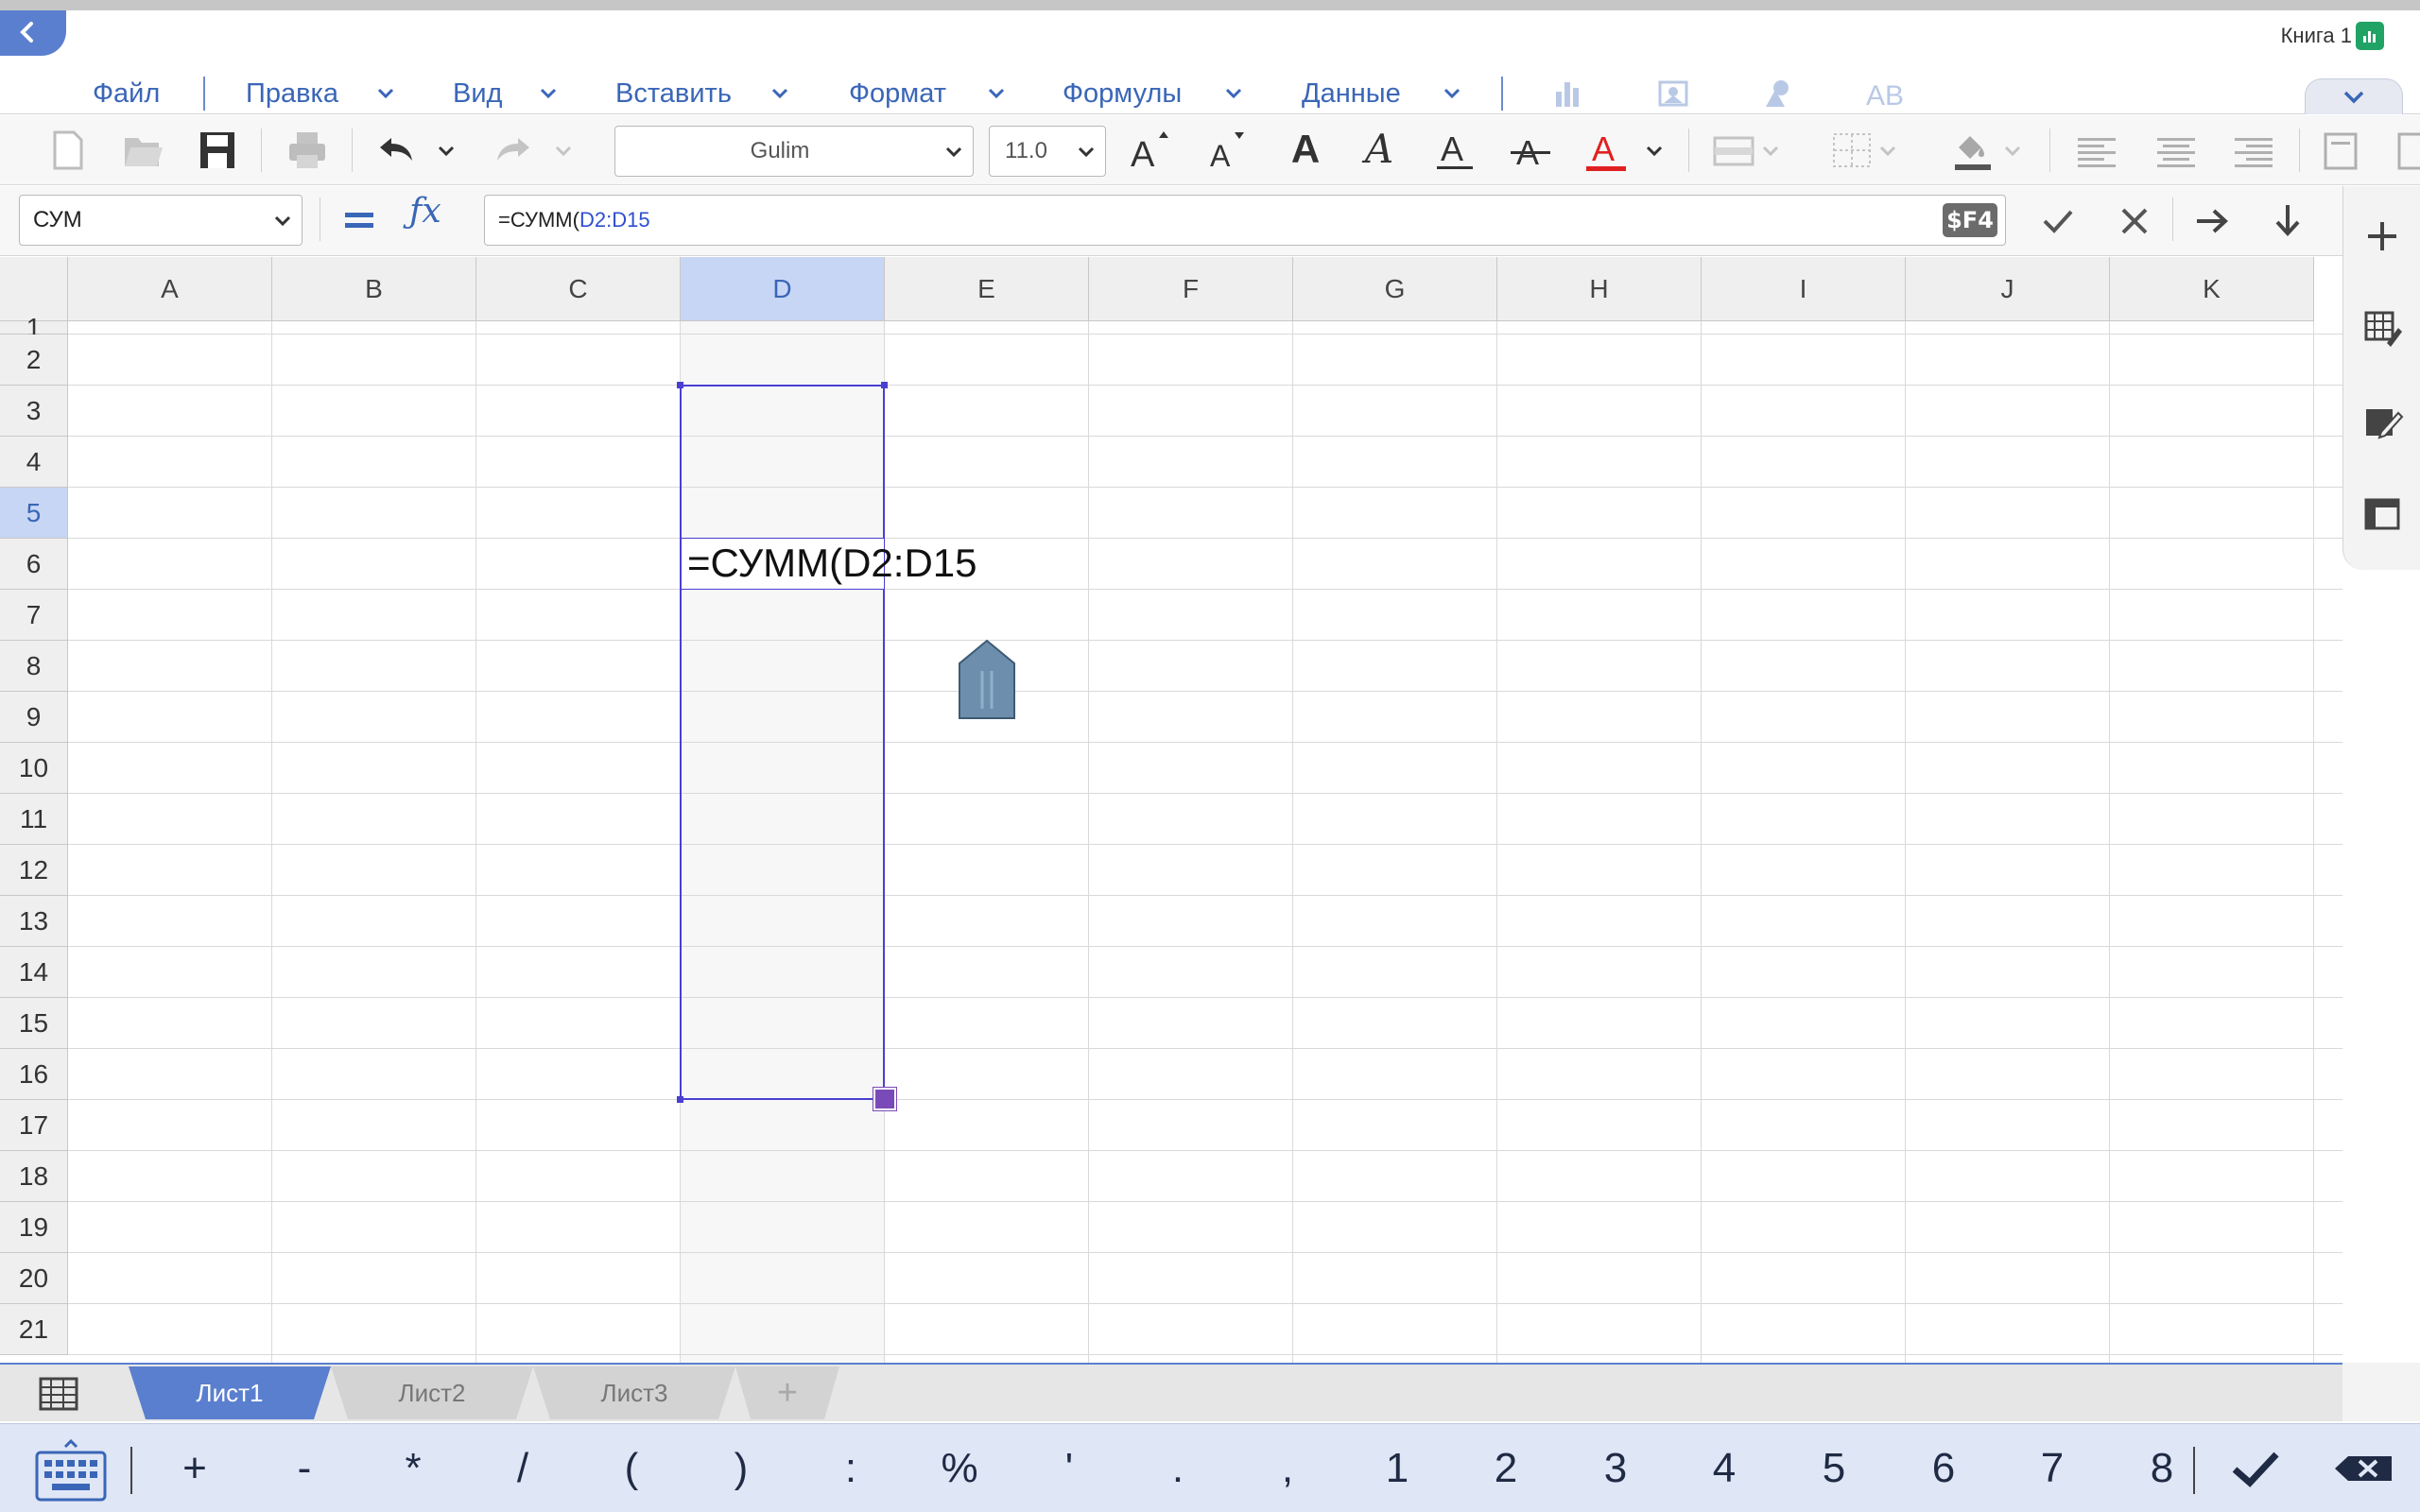  What do you see at coordinates (634, 1392) in the screenshot?
I see `sheet-tab-3: Лист3` at bounding box center [634, 1392].